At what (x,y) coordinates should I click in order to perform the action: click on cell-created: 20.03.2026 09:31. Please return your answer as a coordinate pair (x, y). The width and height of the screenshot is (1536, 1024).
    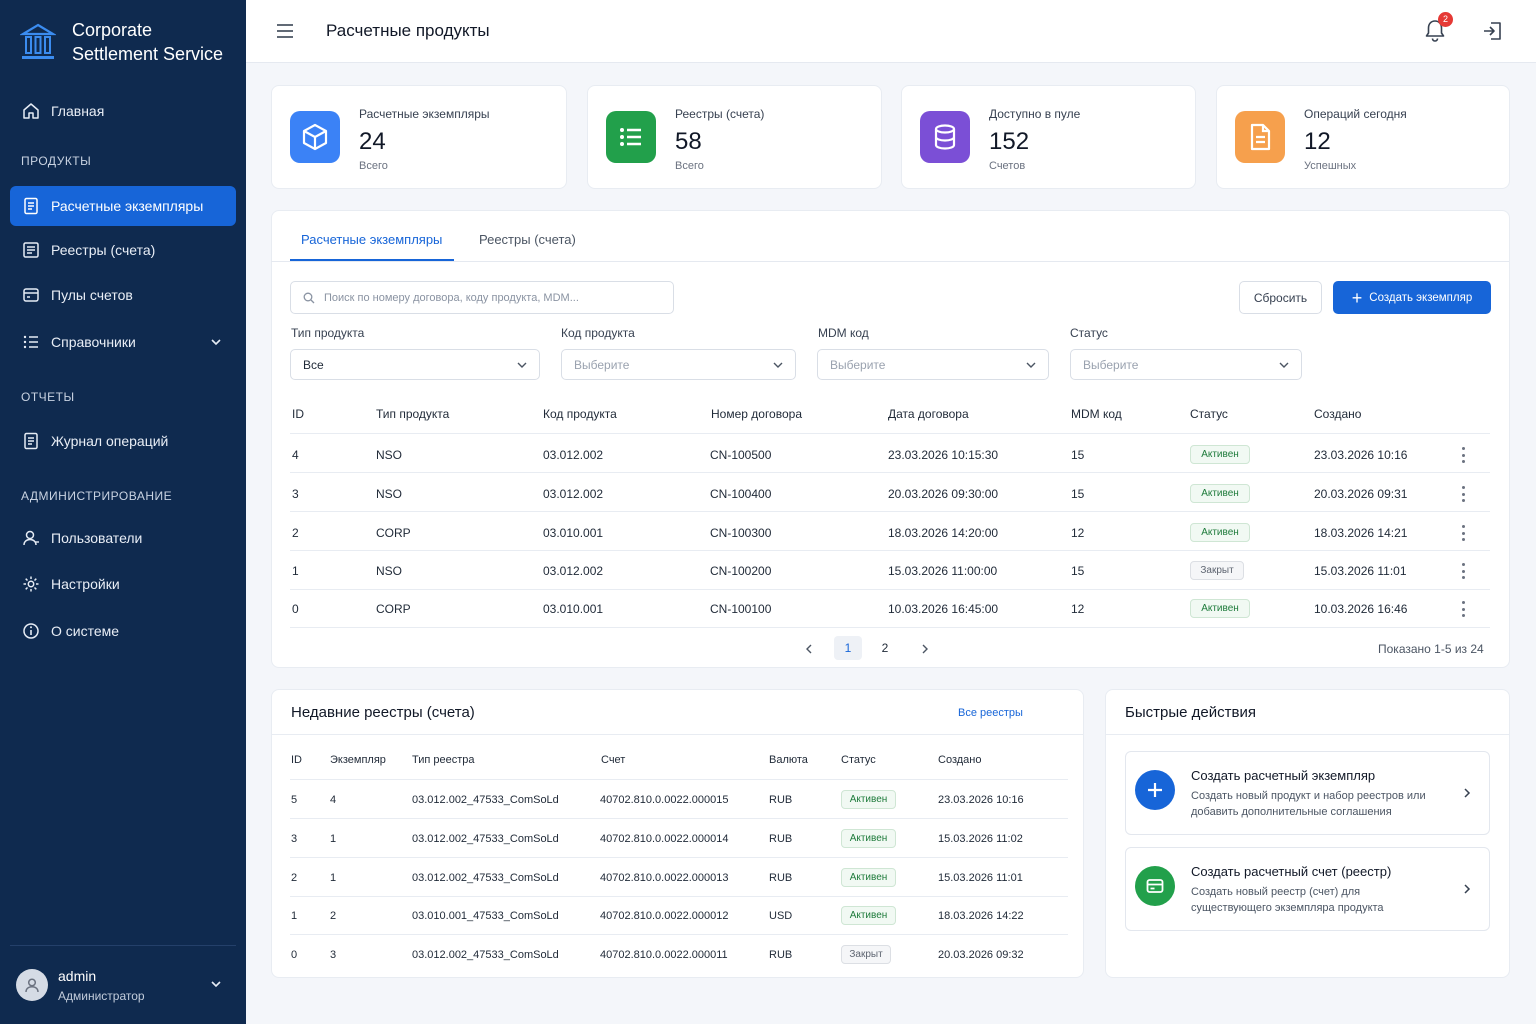
    Looking at the image, I should click on (1361, 494).